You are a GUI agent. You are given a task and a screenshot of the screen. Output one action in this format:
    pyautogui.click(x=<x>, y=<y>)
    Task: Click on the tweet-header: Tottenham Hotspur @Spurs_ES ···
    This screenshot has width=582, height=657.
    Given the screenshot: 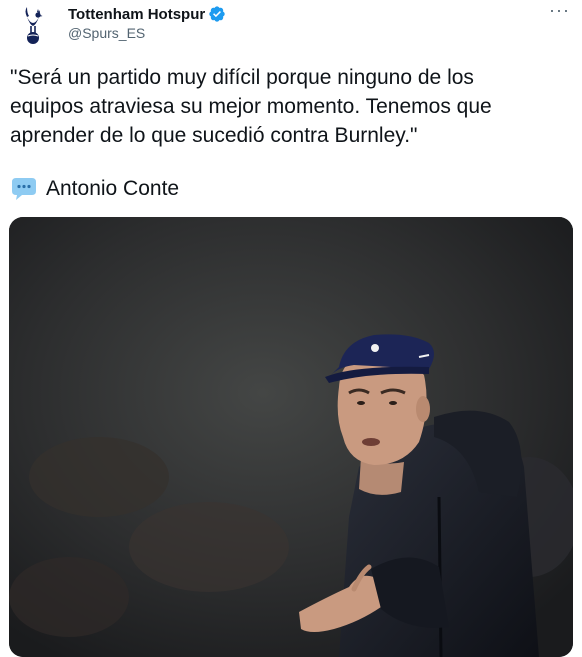 What is the action you would take?
    pyautogui.click(x=291, y=25)
    